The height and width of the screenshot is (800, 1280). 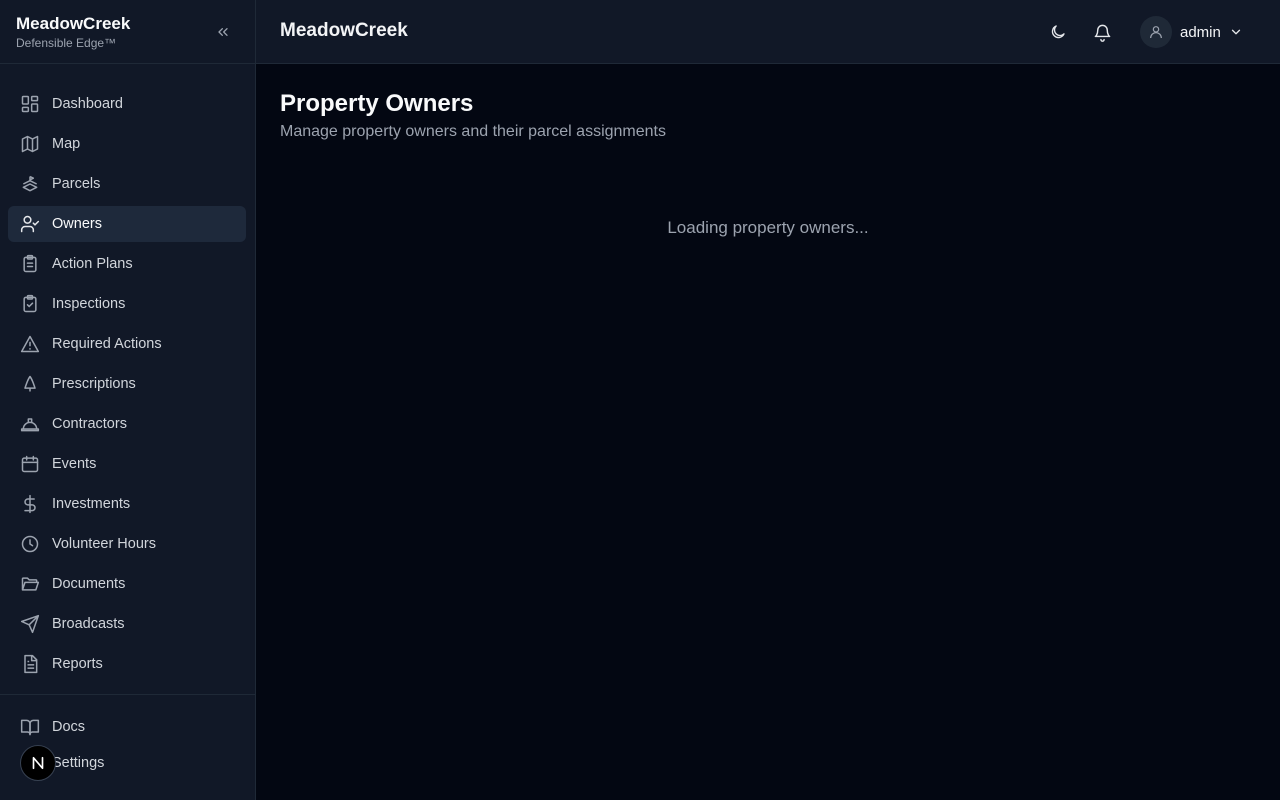 I want to click on brand-name: MeadowCreek, so click(x=73, y=23).